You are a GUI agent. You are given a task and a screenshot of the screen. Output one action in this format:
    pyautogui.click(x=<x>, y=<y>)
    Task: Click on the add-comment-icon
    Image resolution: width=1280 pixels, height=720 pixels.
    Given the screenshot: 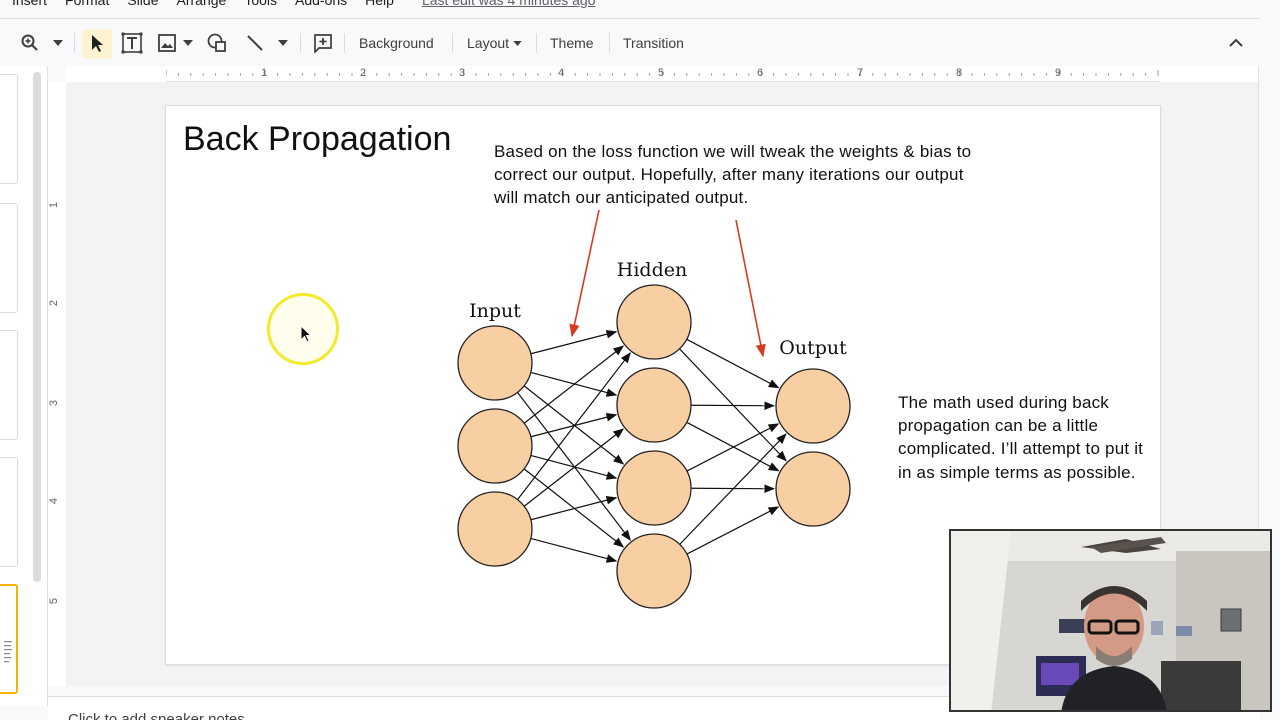 What is the action you would take?
    pyautogui.click(x=323, y=43)
    